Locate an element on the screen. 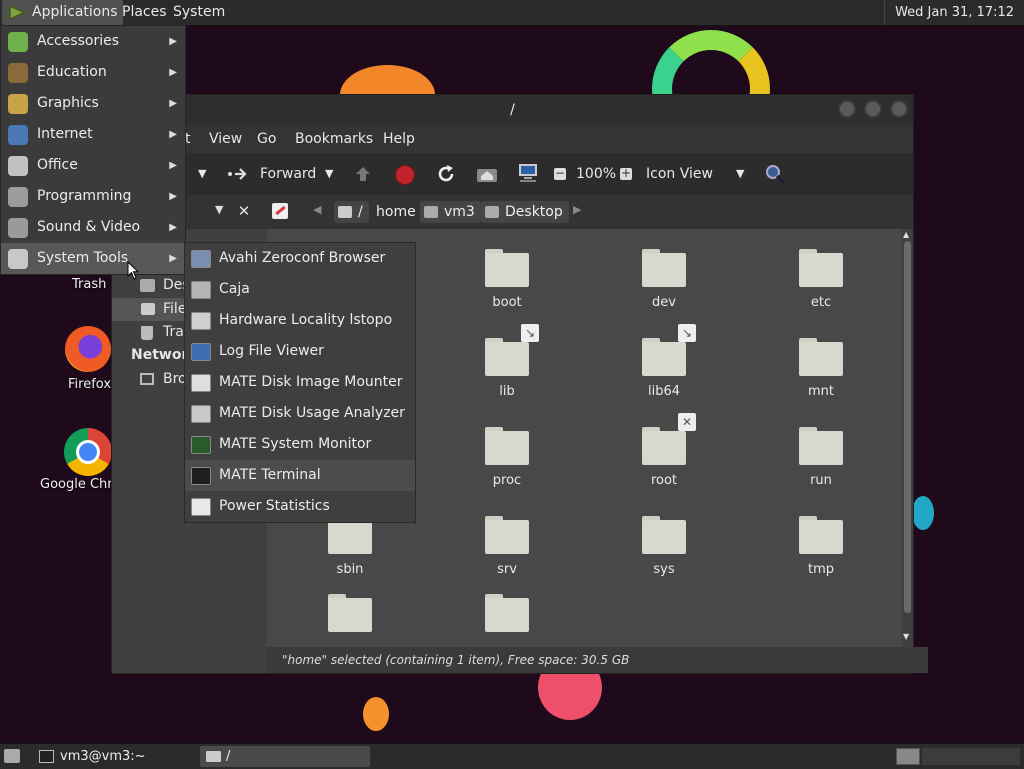 Image resolution: width=1024 pixels, height=769 pixels. folder-label: tmp is located at coordinates (821, 569).